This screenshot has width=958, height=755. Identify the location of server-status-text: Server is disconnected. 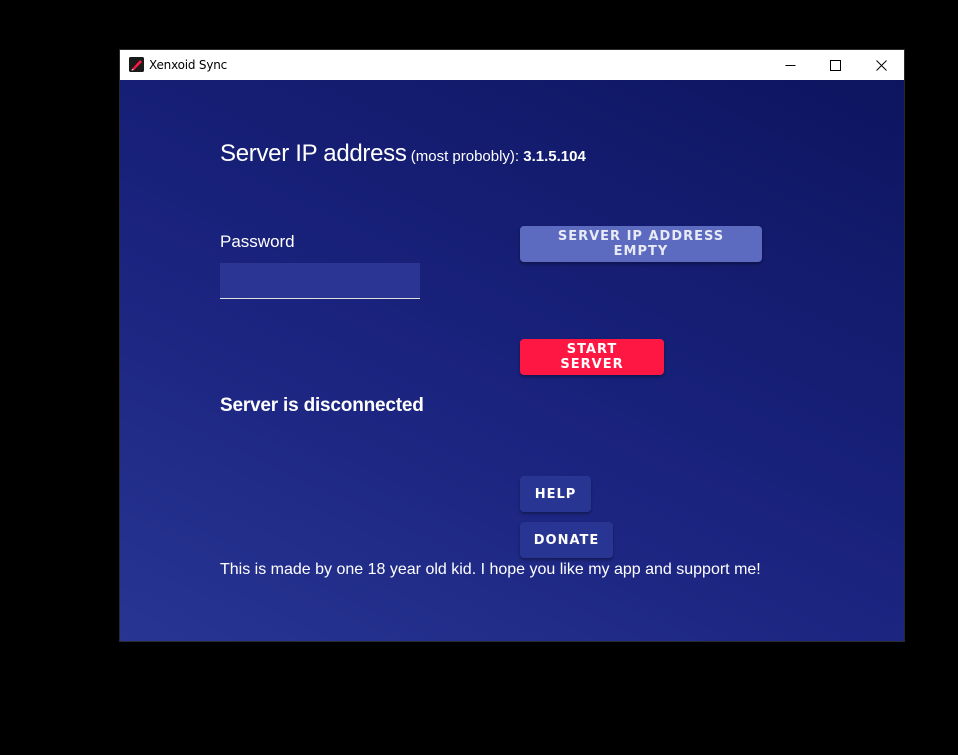
(322, 405).